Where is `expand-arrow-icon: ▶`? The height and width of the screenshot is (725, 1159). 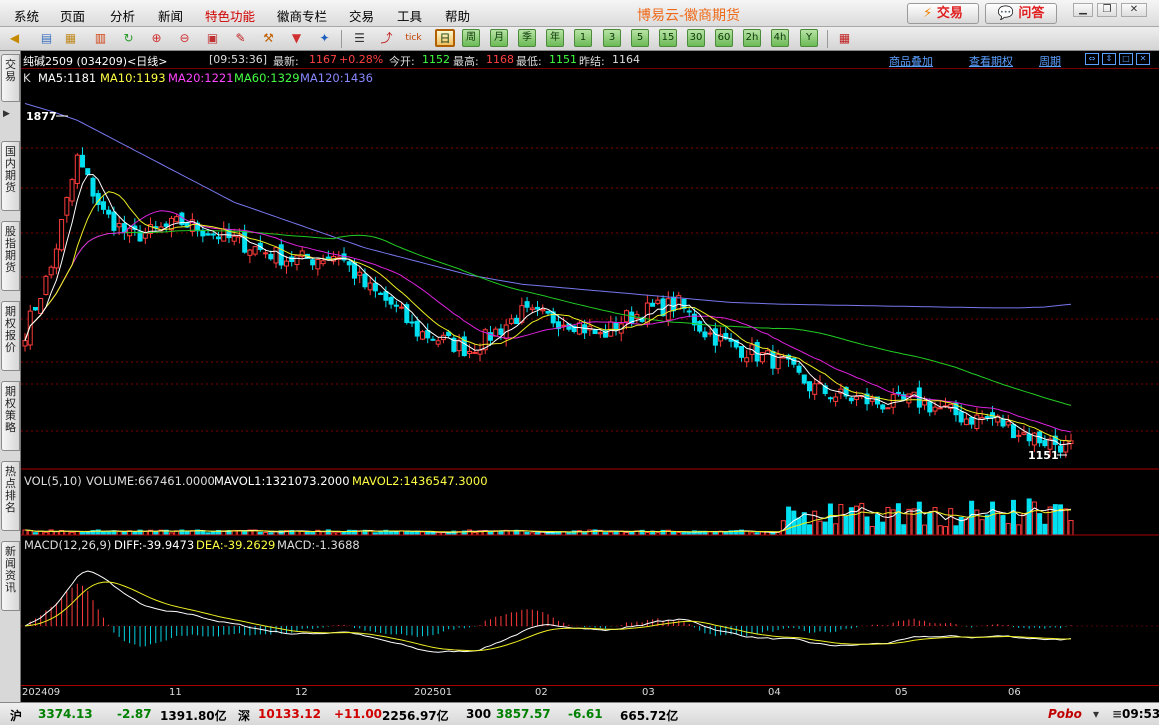
expand-arrow-icon: ▶ is located at coordinates (10, 115).